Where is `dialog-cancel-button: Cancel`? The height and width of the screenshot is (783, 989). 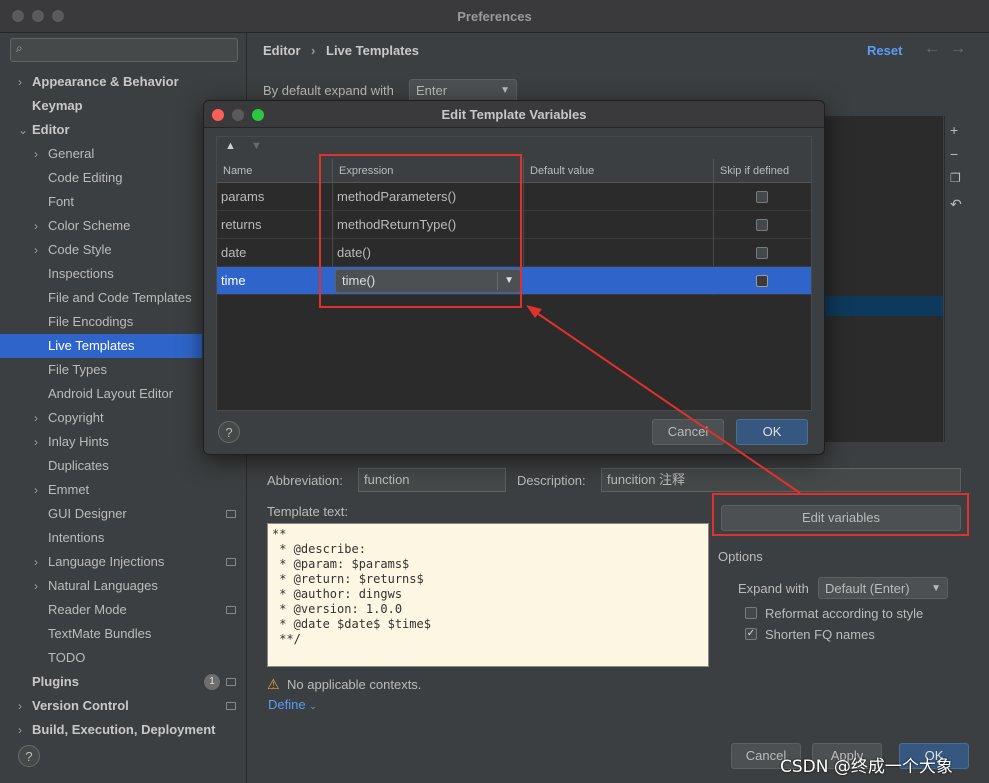
dialog-cancel-button: Cancel is located at coordinates (688, 432).